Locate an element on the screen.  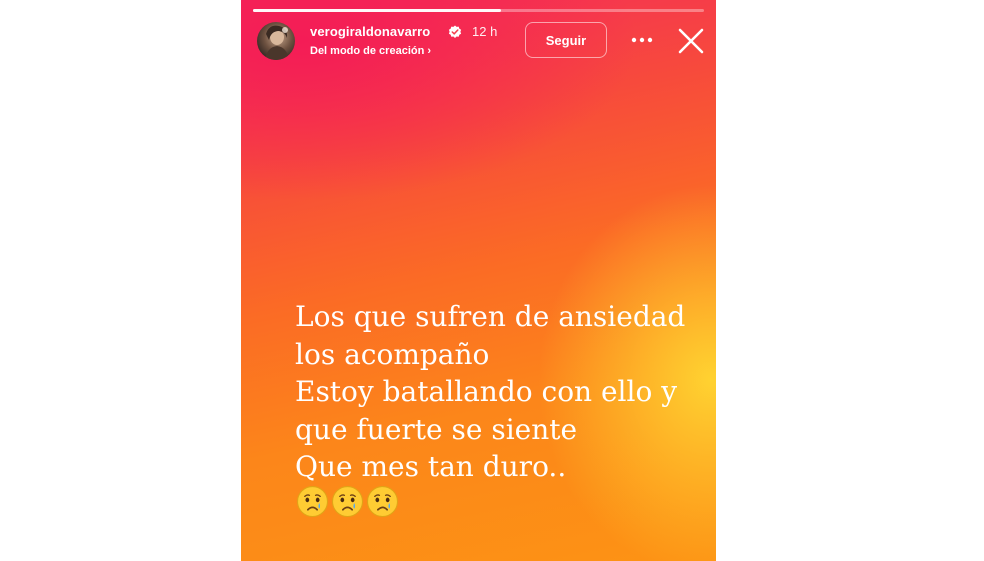
story-text-line: Estoy batallando con ello y is located at coordinates (486, 391).